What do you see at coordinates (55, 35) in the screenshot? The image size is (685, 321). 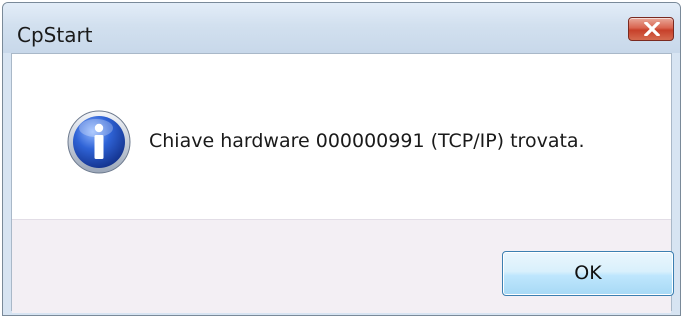 I see `window-title: CpStart` at bounding box center [55, 35].